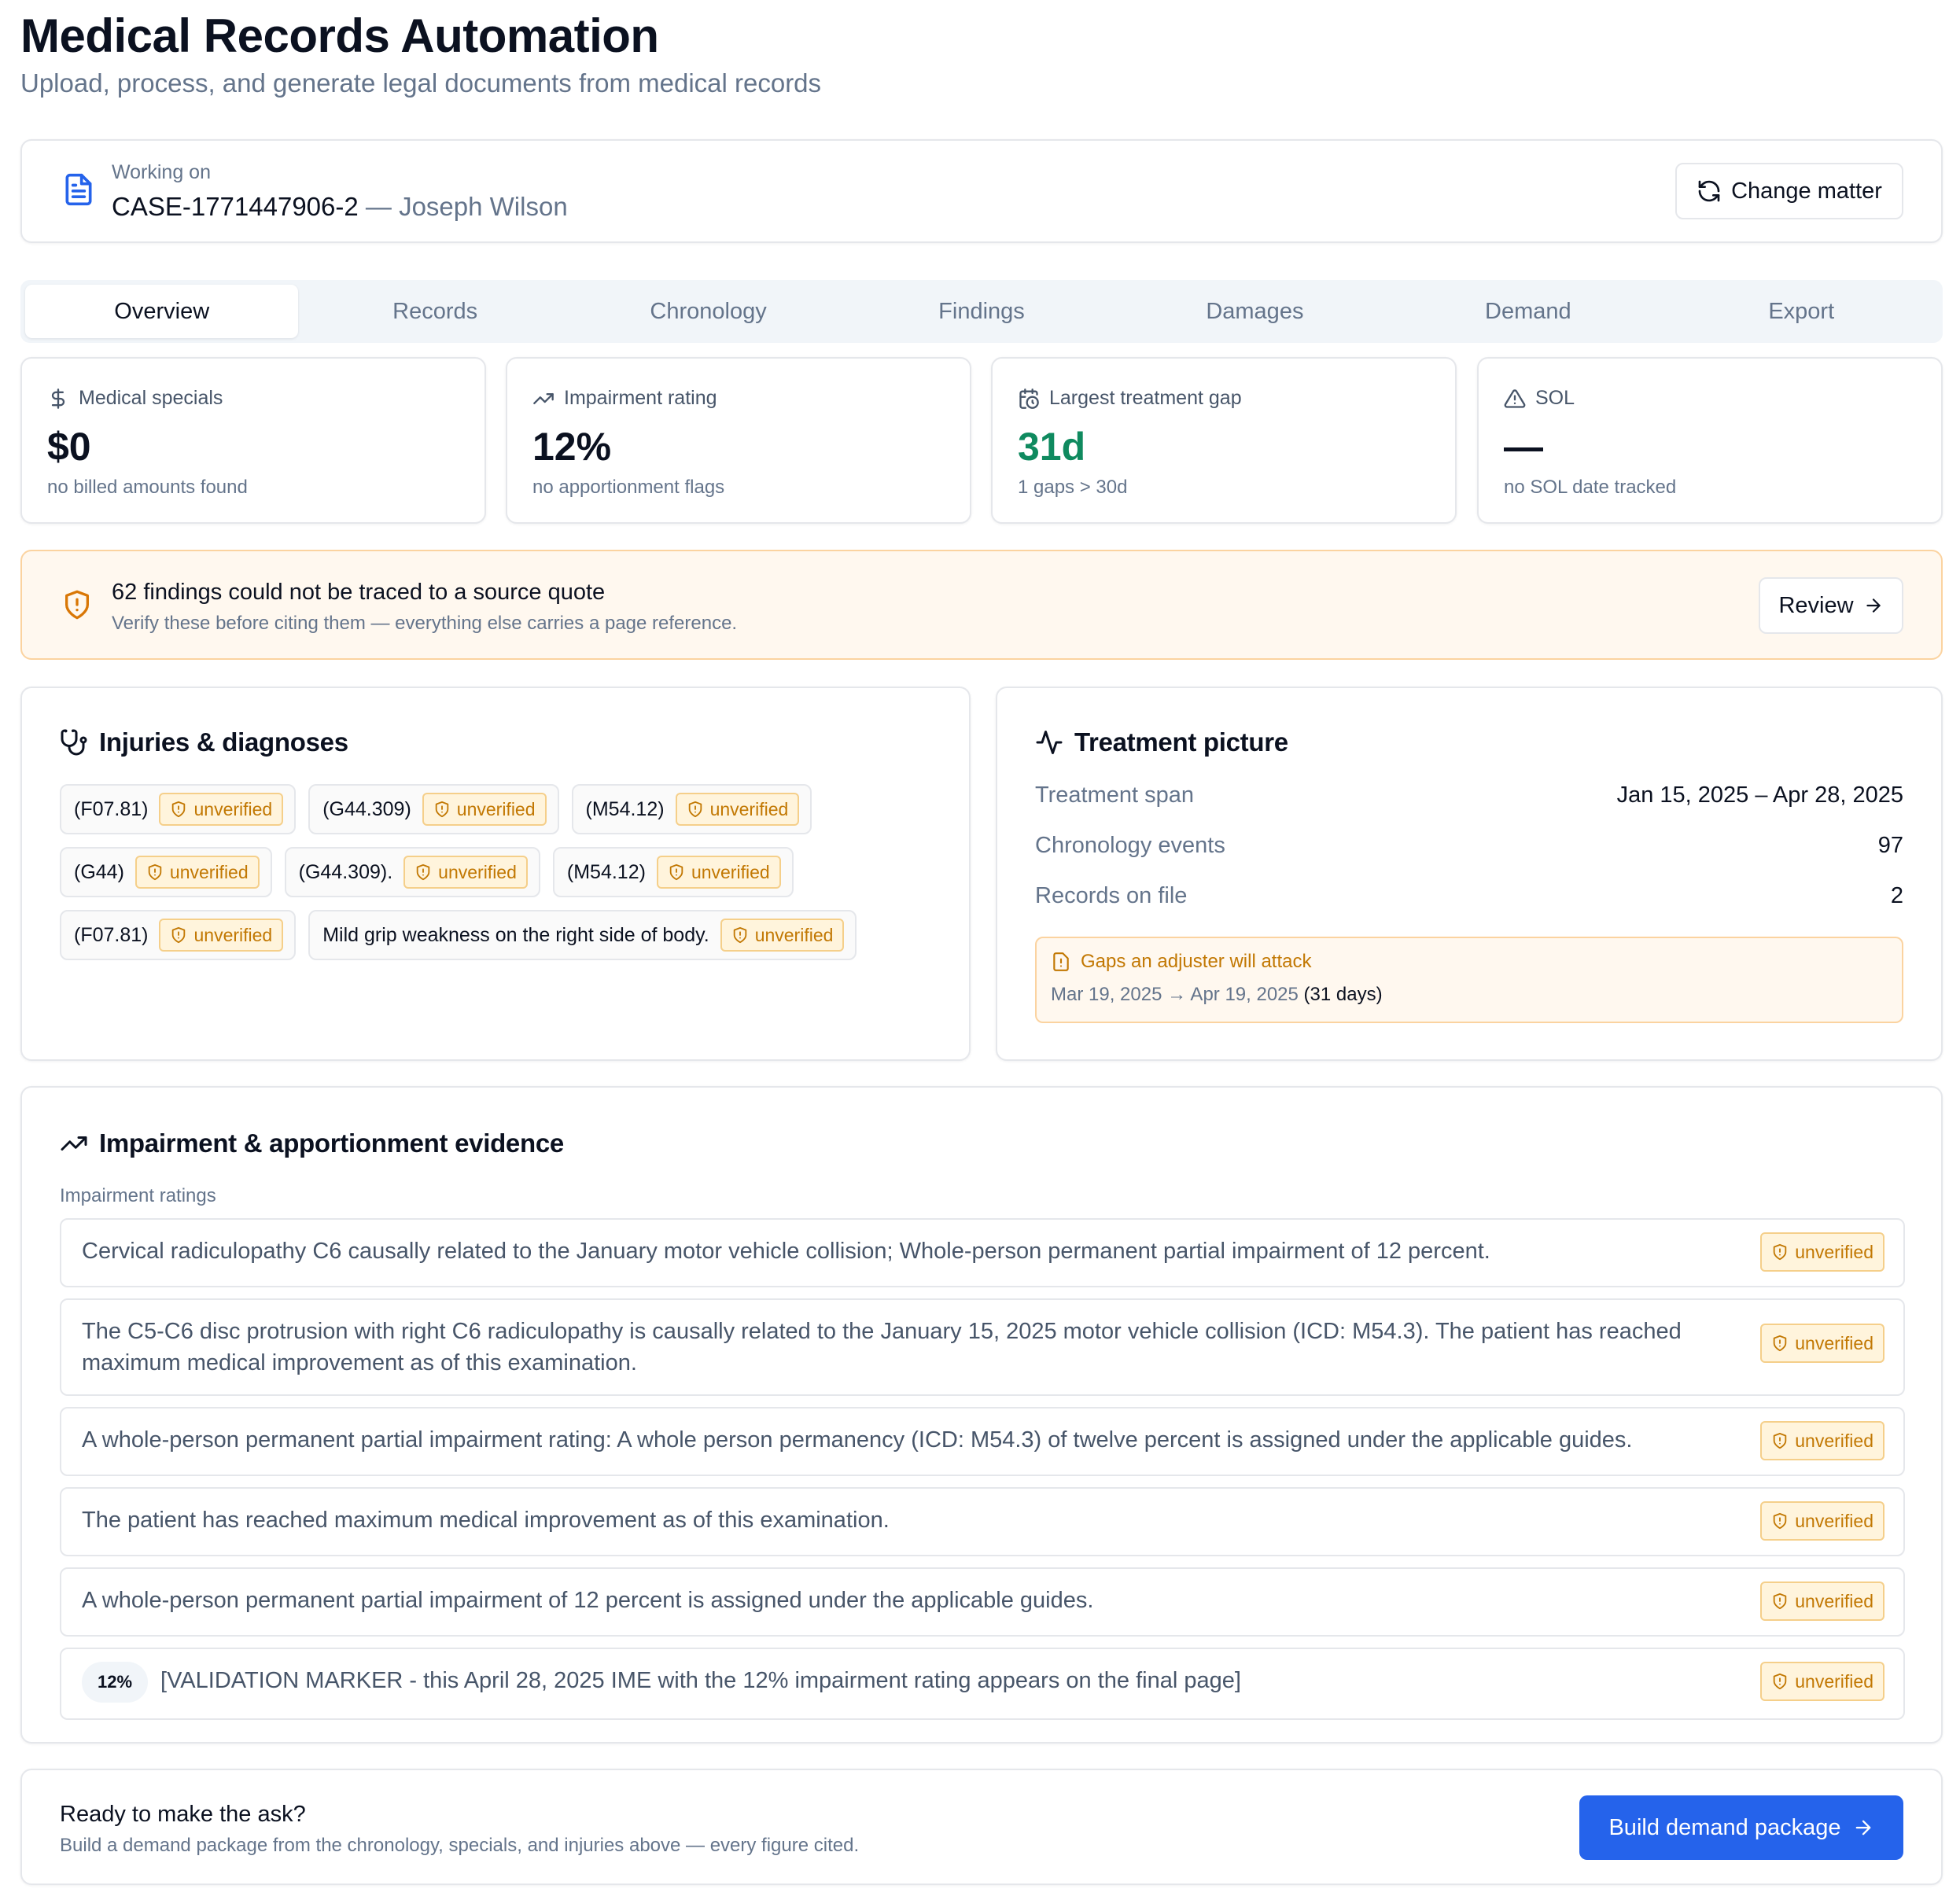 This screenshot has height=1900, width=1960. I want to click on case-id: CASE-1771447906-2, so click(236, 207).